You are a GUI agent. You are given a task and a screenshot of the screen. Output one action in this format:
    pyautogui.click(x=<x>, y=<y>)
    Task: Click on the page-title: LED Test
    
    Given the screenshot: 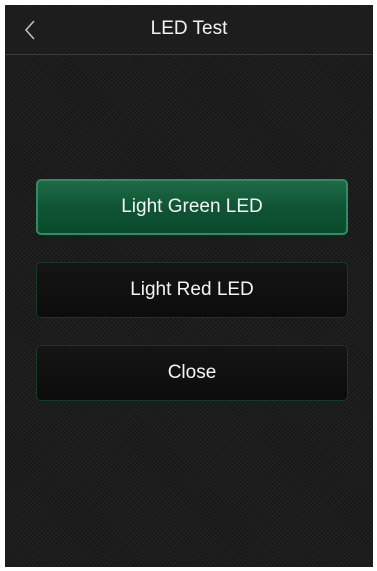 What is the action you would take?
    pyautogui.click(x=189, y=28)
    